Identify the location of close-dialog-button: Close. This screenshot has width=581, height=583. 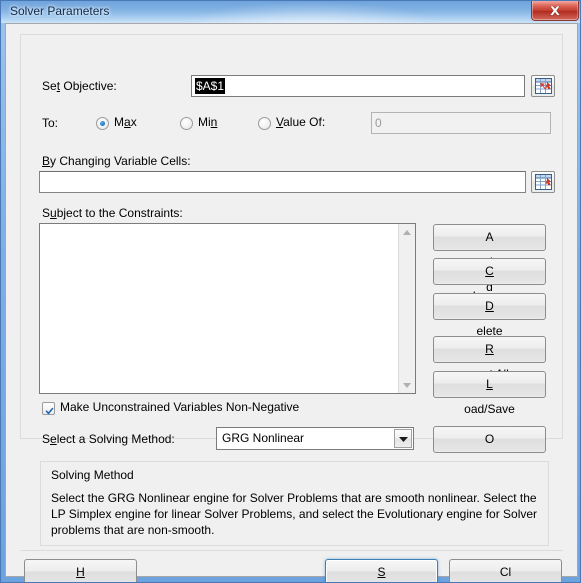
(505, 570).